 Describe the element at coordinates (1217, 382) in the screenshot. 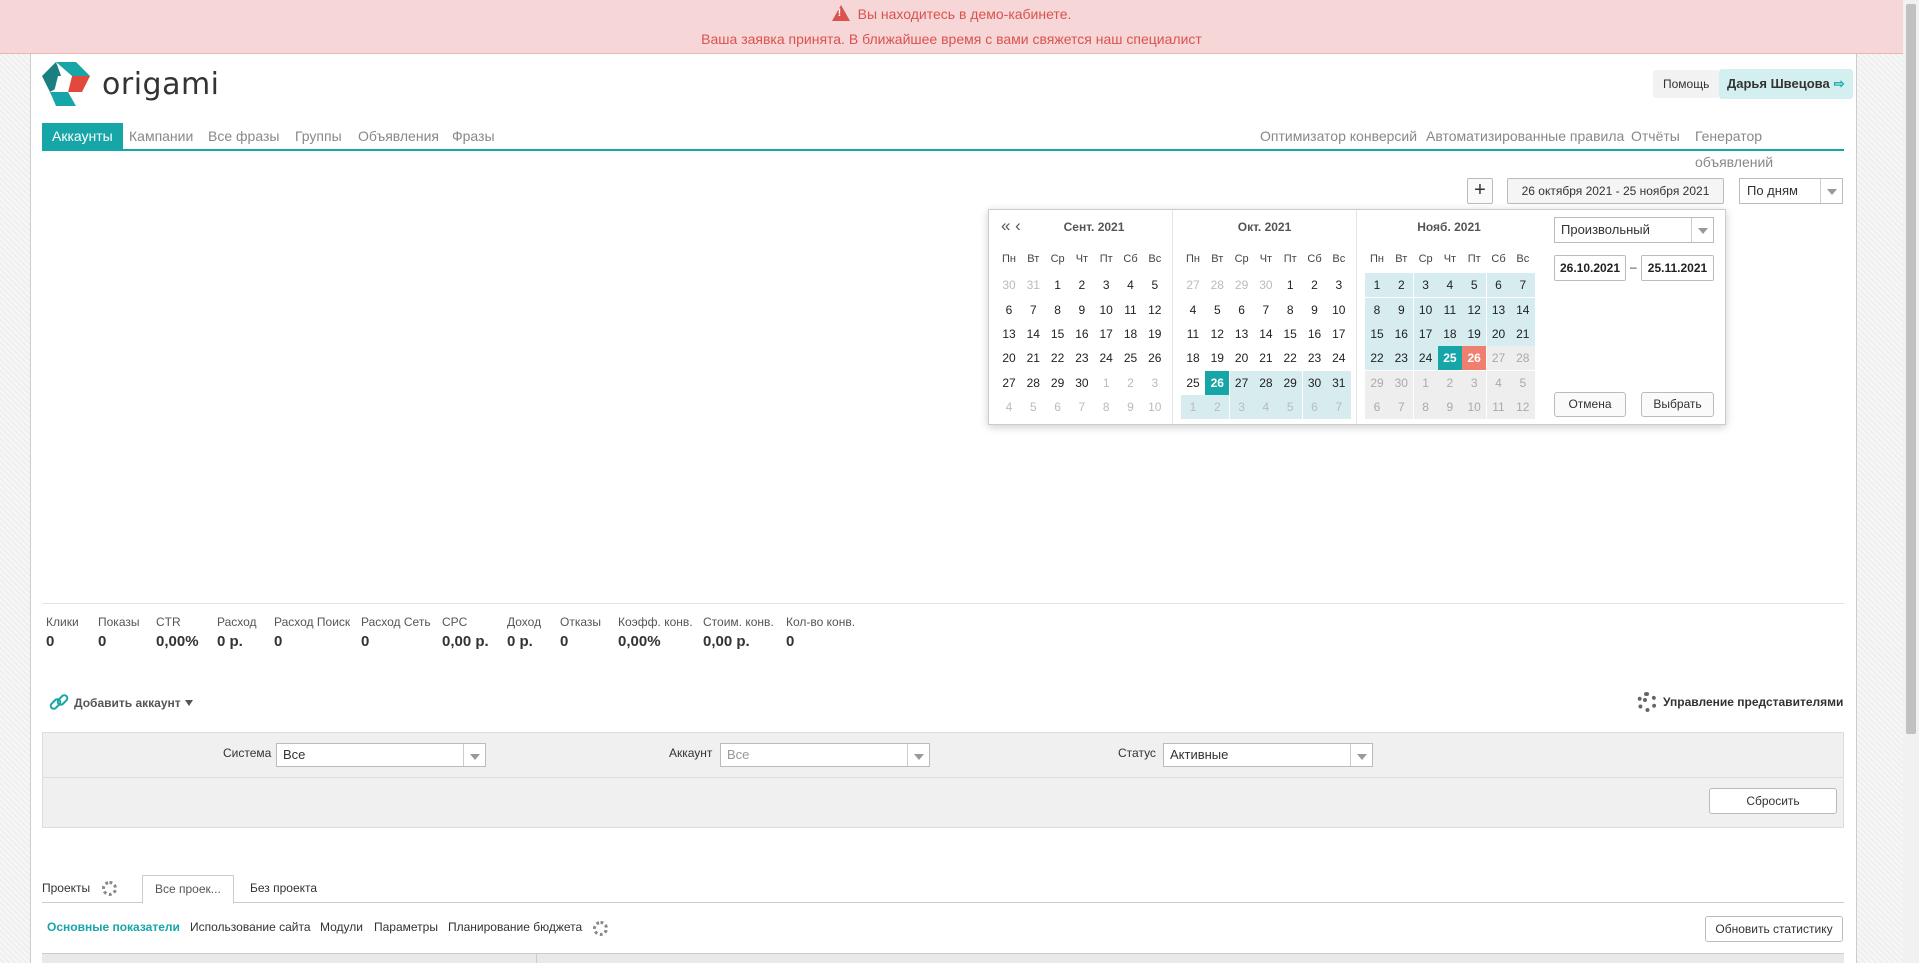

I see `calendar-day: 26` at that location.